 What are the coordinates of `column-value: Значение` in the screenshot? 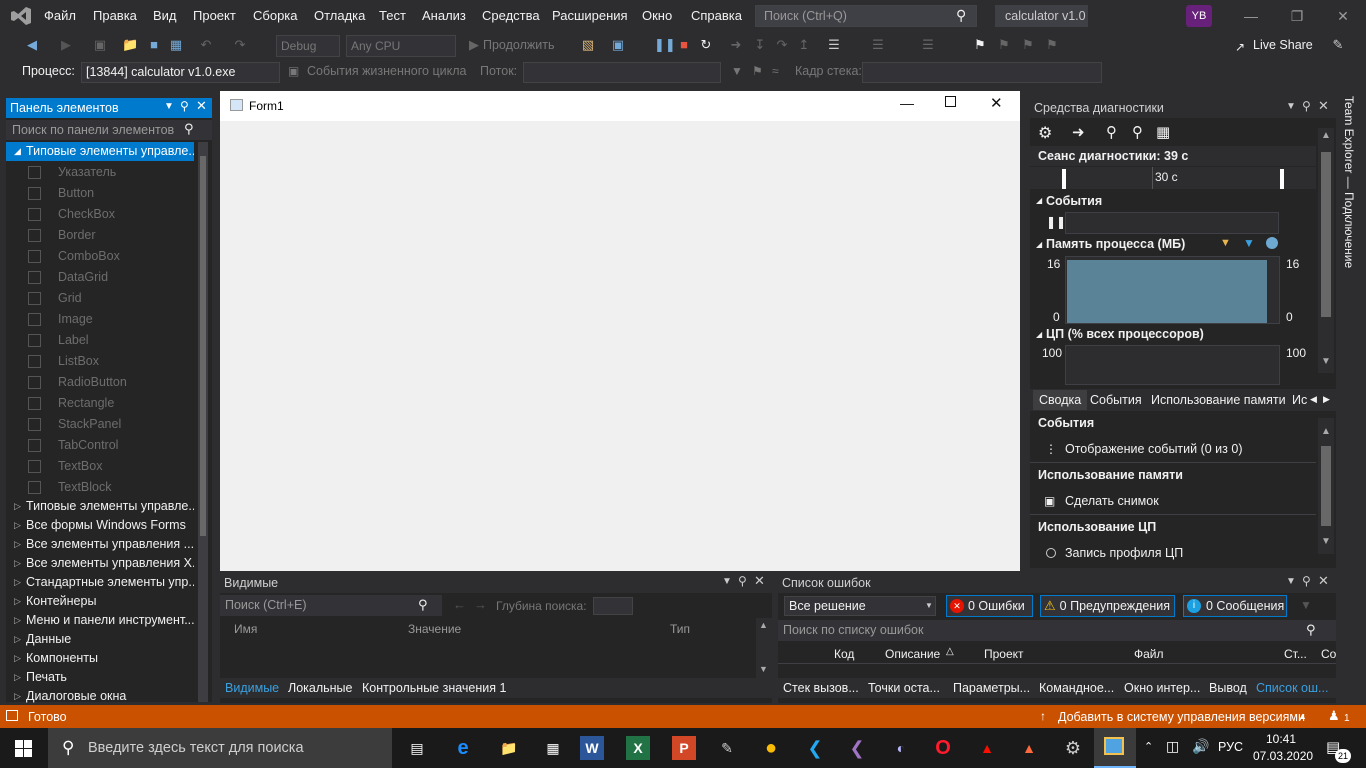 It's located at (434, 629).